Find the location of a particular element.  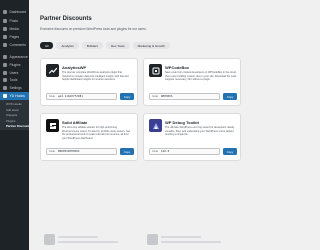

sidebar-item-pages: Pages is located at coordinates (14, 37).